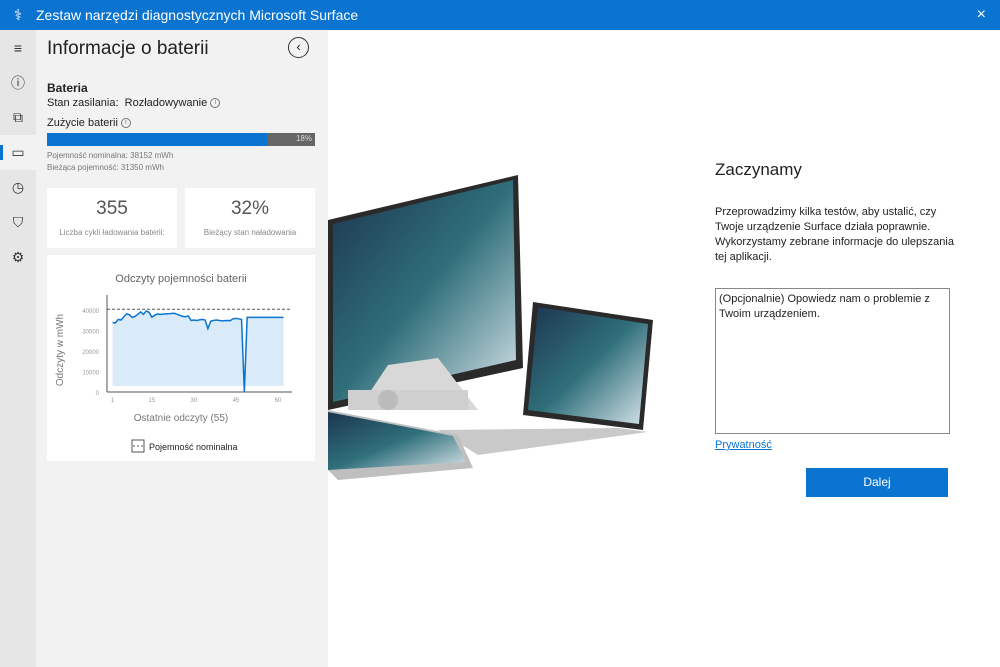  What do you see at coordinates (90, 312) in the screenshot?
I see `y-tick-label: 40000` at bounding box center [90, 312].